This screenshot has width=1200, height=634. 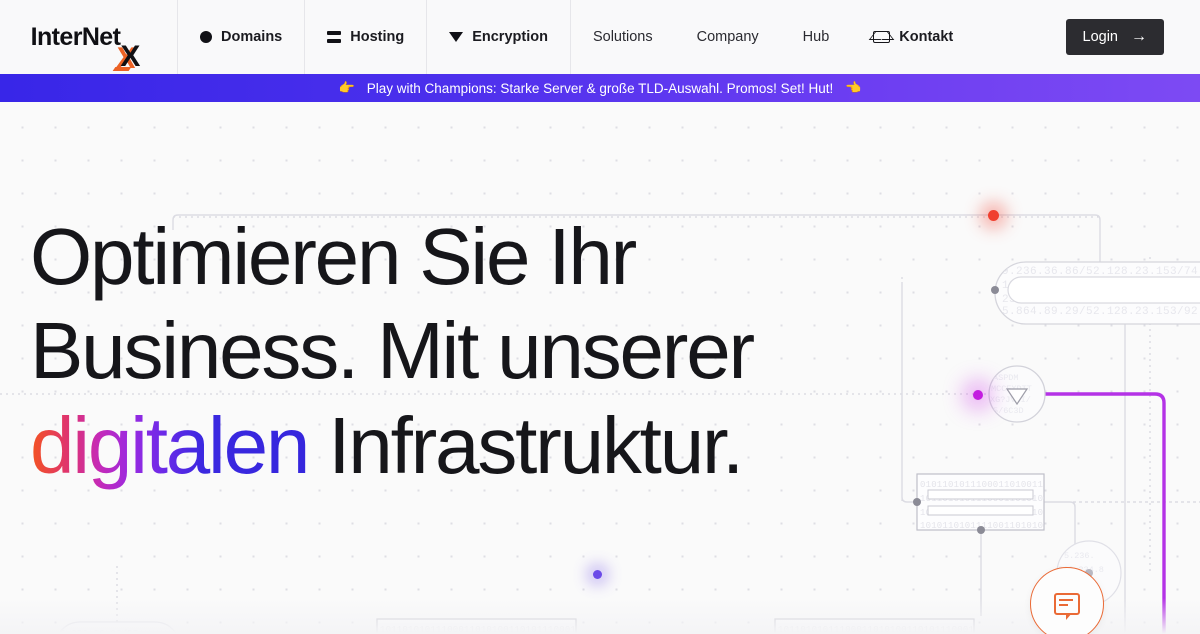 What do you see at coordinates (978, 395) in the screenshot?
I see `status-dot-magenta` at bounding box center [978, 395].